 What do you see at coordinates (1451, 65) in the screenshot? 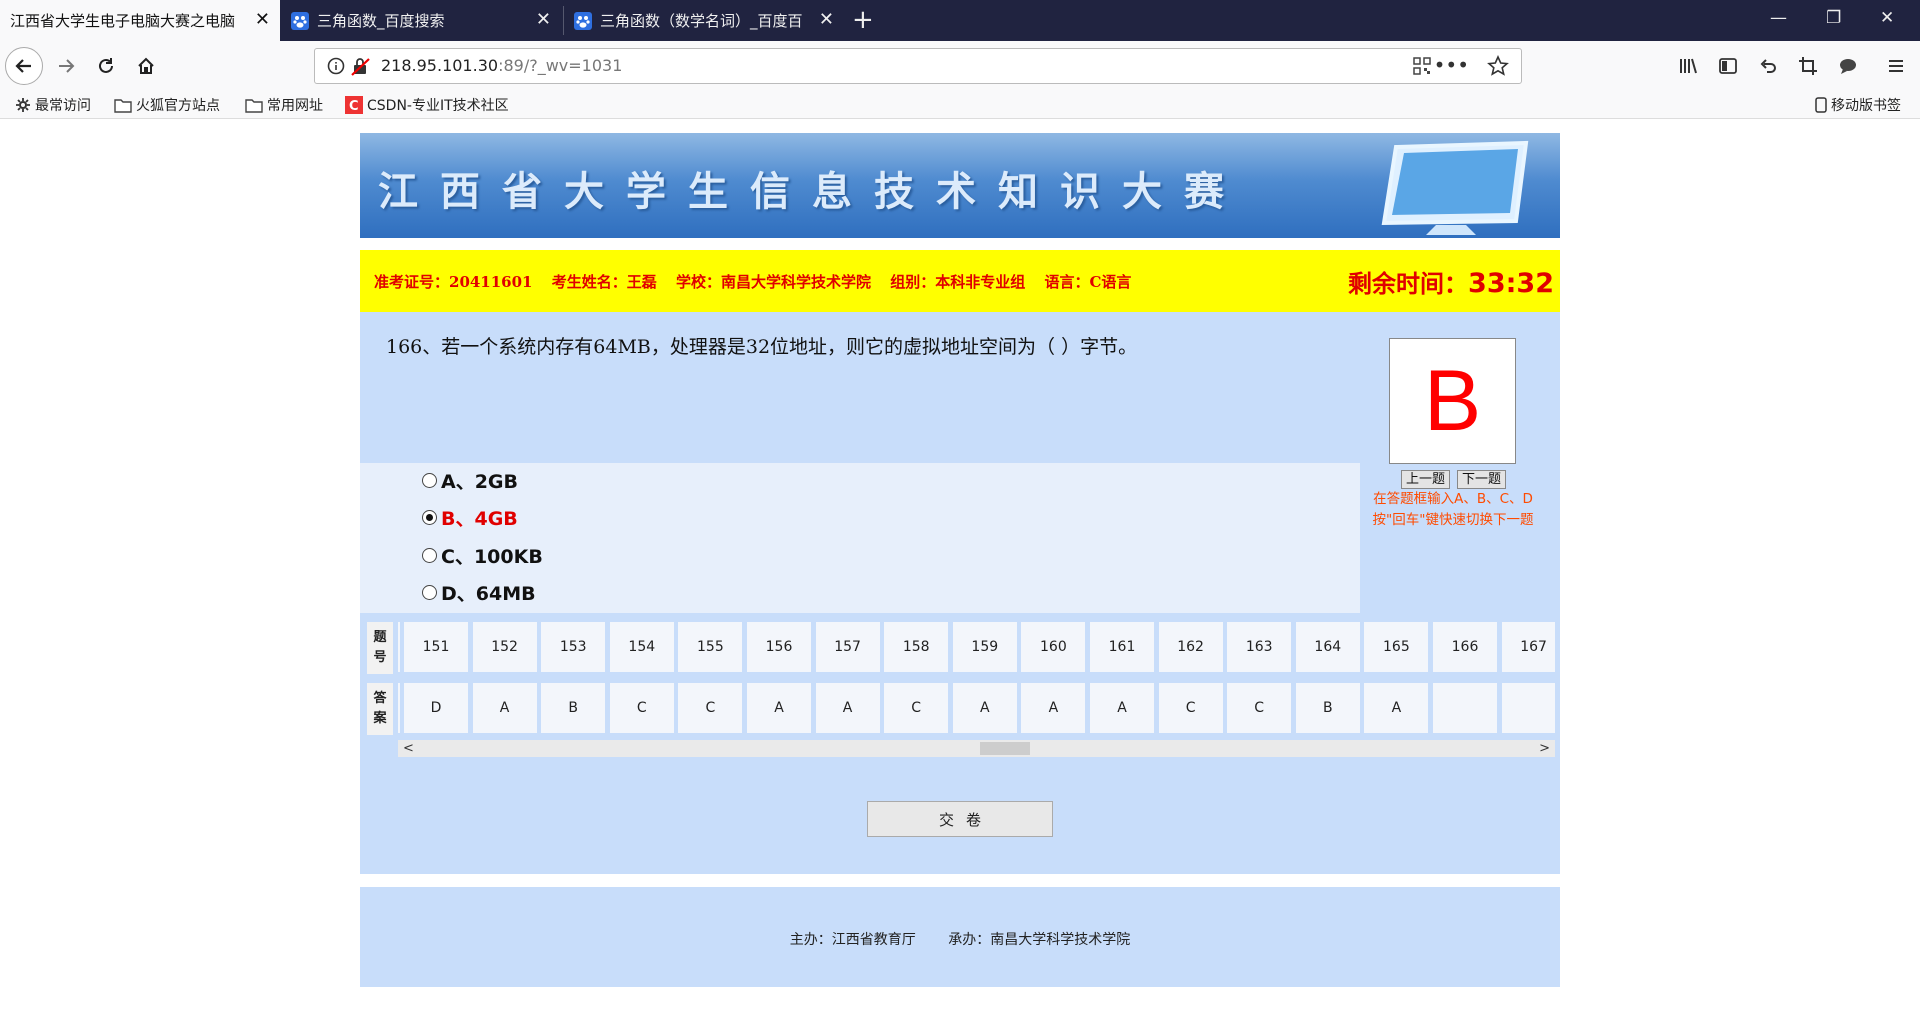
I see `more-actions-icon: •••` at bounding box center [1451, 65].